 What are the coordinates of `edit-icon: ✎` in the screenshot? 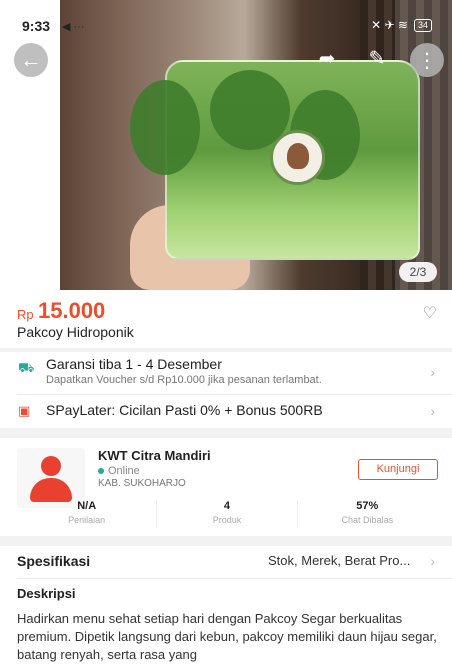 It's located at (377, 59).